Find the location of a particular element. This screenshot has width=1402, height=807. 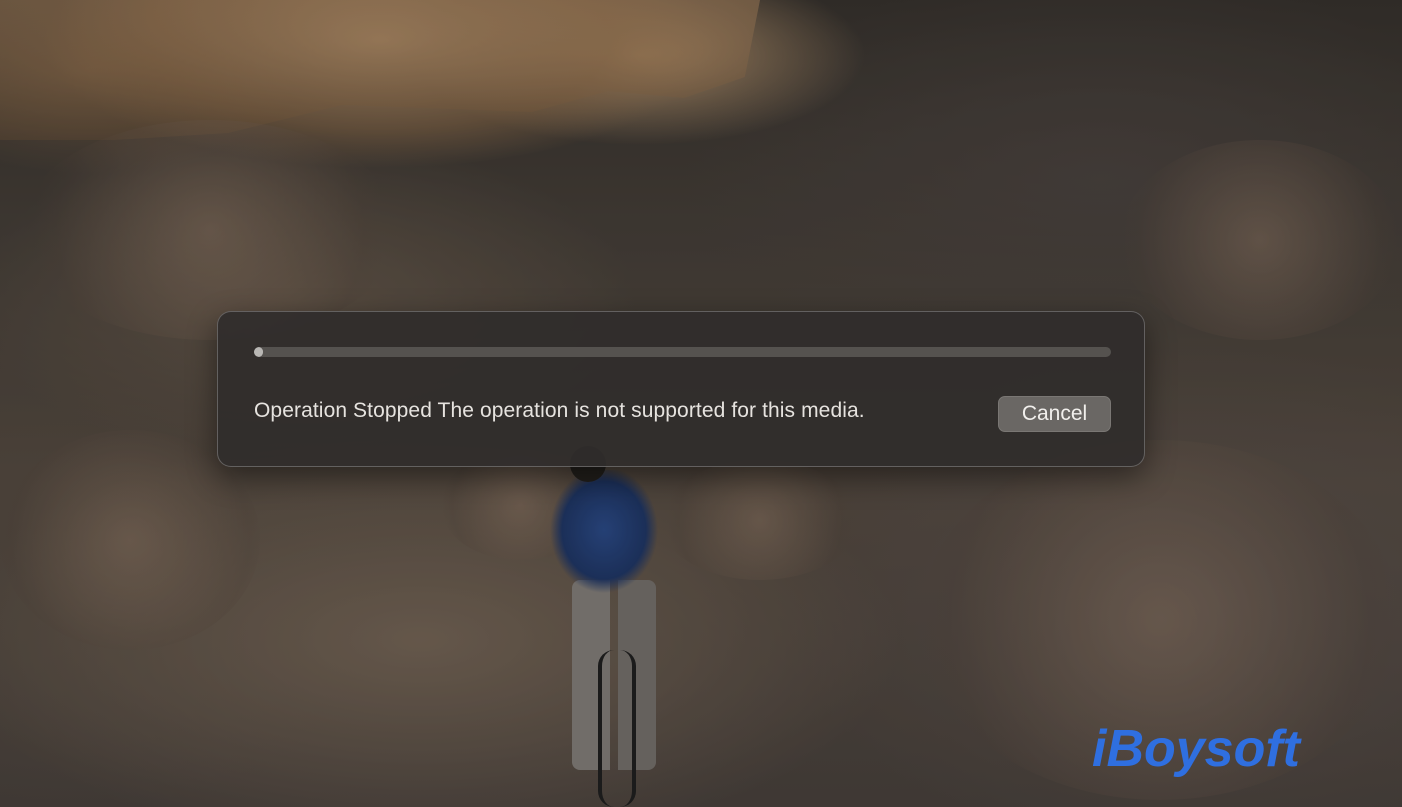

progress-bar-fill is located at coordinates (258, 352).